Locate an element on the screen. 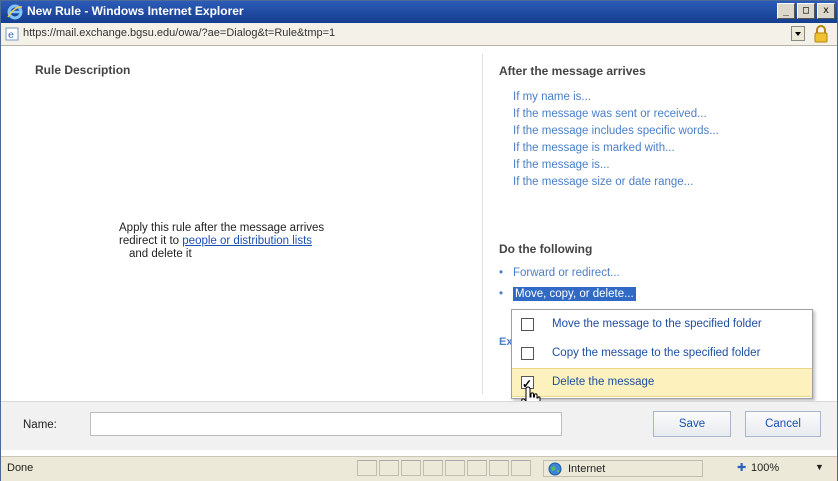  maximize-button: □ is located at coordinates (806, 11).